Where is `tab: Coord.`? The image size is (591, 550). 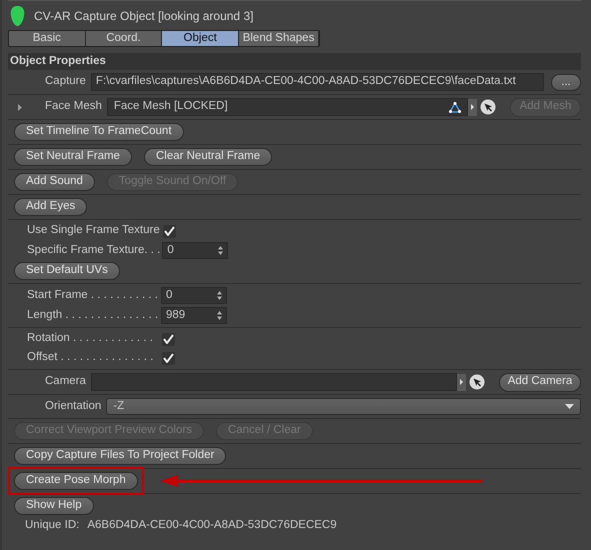 tab: Coord. is located at coordinates (124, 38).